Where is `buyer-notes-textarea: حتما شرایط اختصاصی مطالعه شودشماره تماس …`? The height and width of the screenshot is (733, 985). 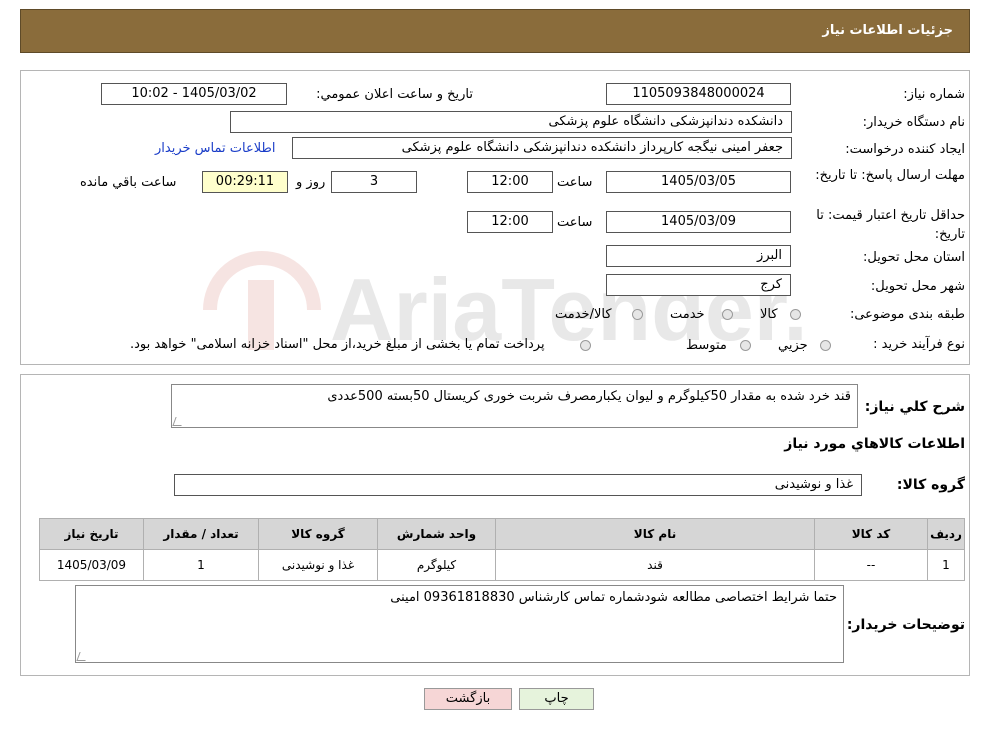 buyer-notes-textarea: حتما شرایط اختصاصی مطالعه شودشماره تماس … is located at coordinates (459, 624).